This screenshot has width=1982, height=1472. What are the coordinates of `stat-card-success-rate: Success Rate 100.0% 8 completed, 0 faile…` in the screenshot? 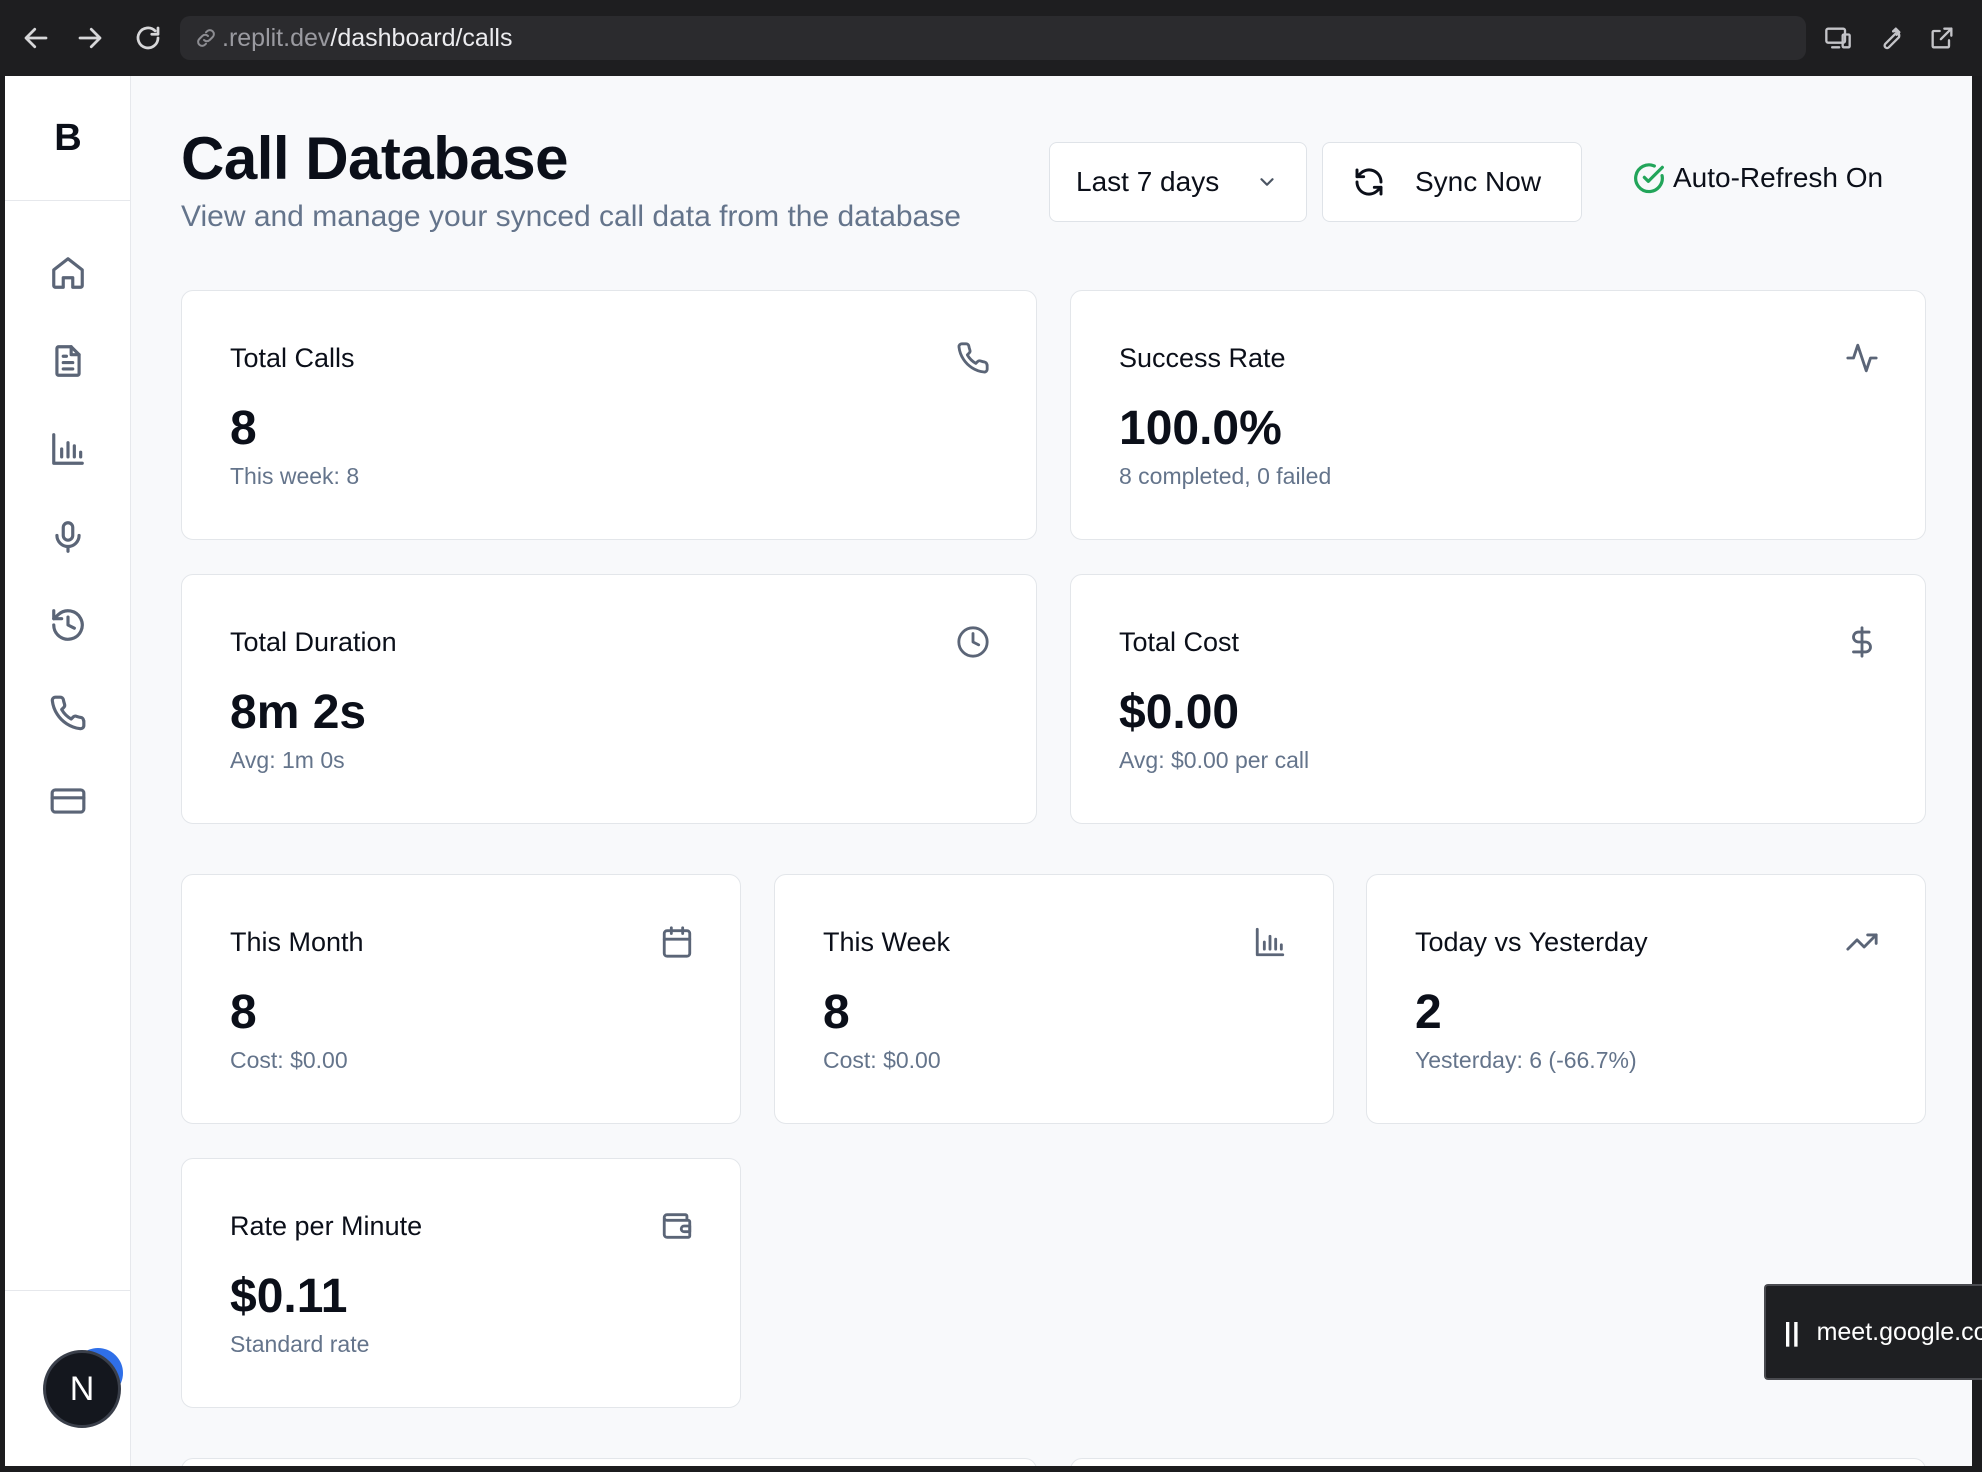 It's located at (1498, 415).